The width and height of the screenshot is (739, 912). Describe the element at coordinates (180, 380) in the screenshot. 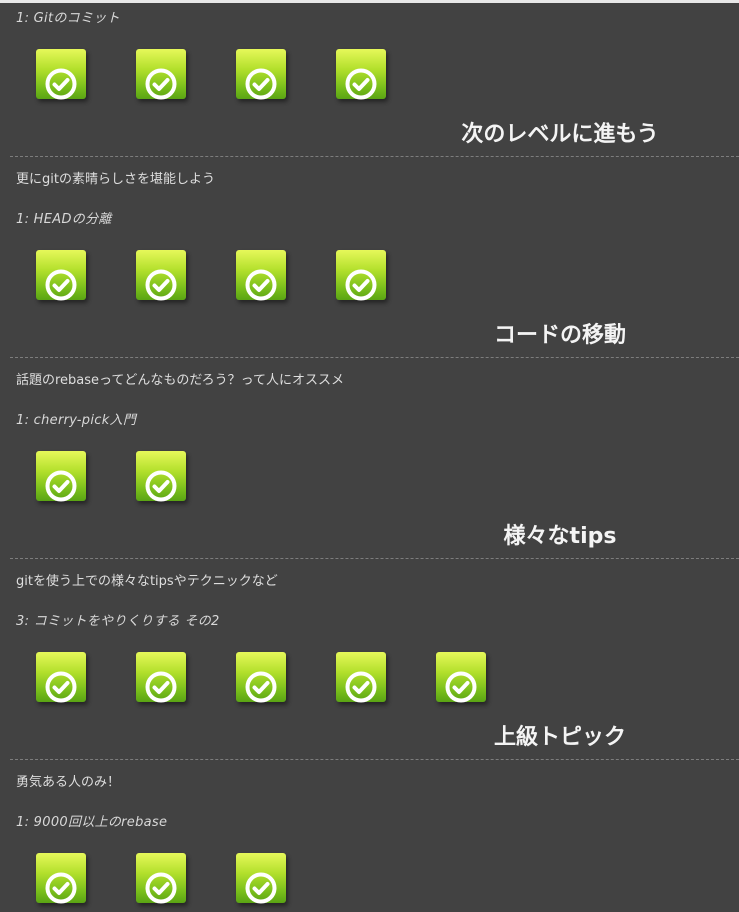

I see `section-description: 話題のrebaseってどんなものだろう？って人にオススメ` at that location.